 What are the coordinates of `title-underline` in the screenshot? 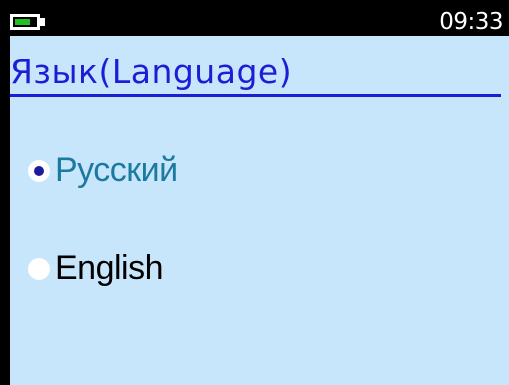 It's located at (255, 95).